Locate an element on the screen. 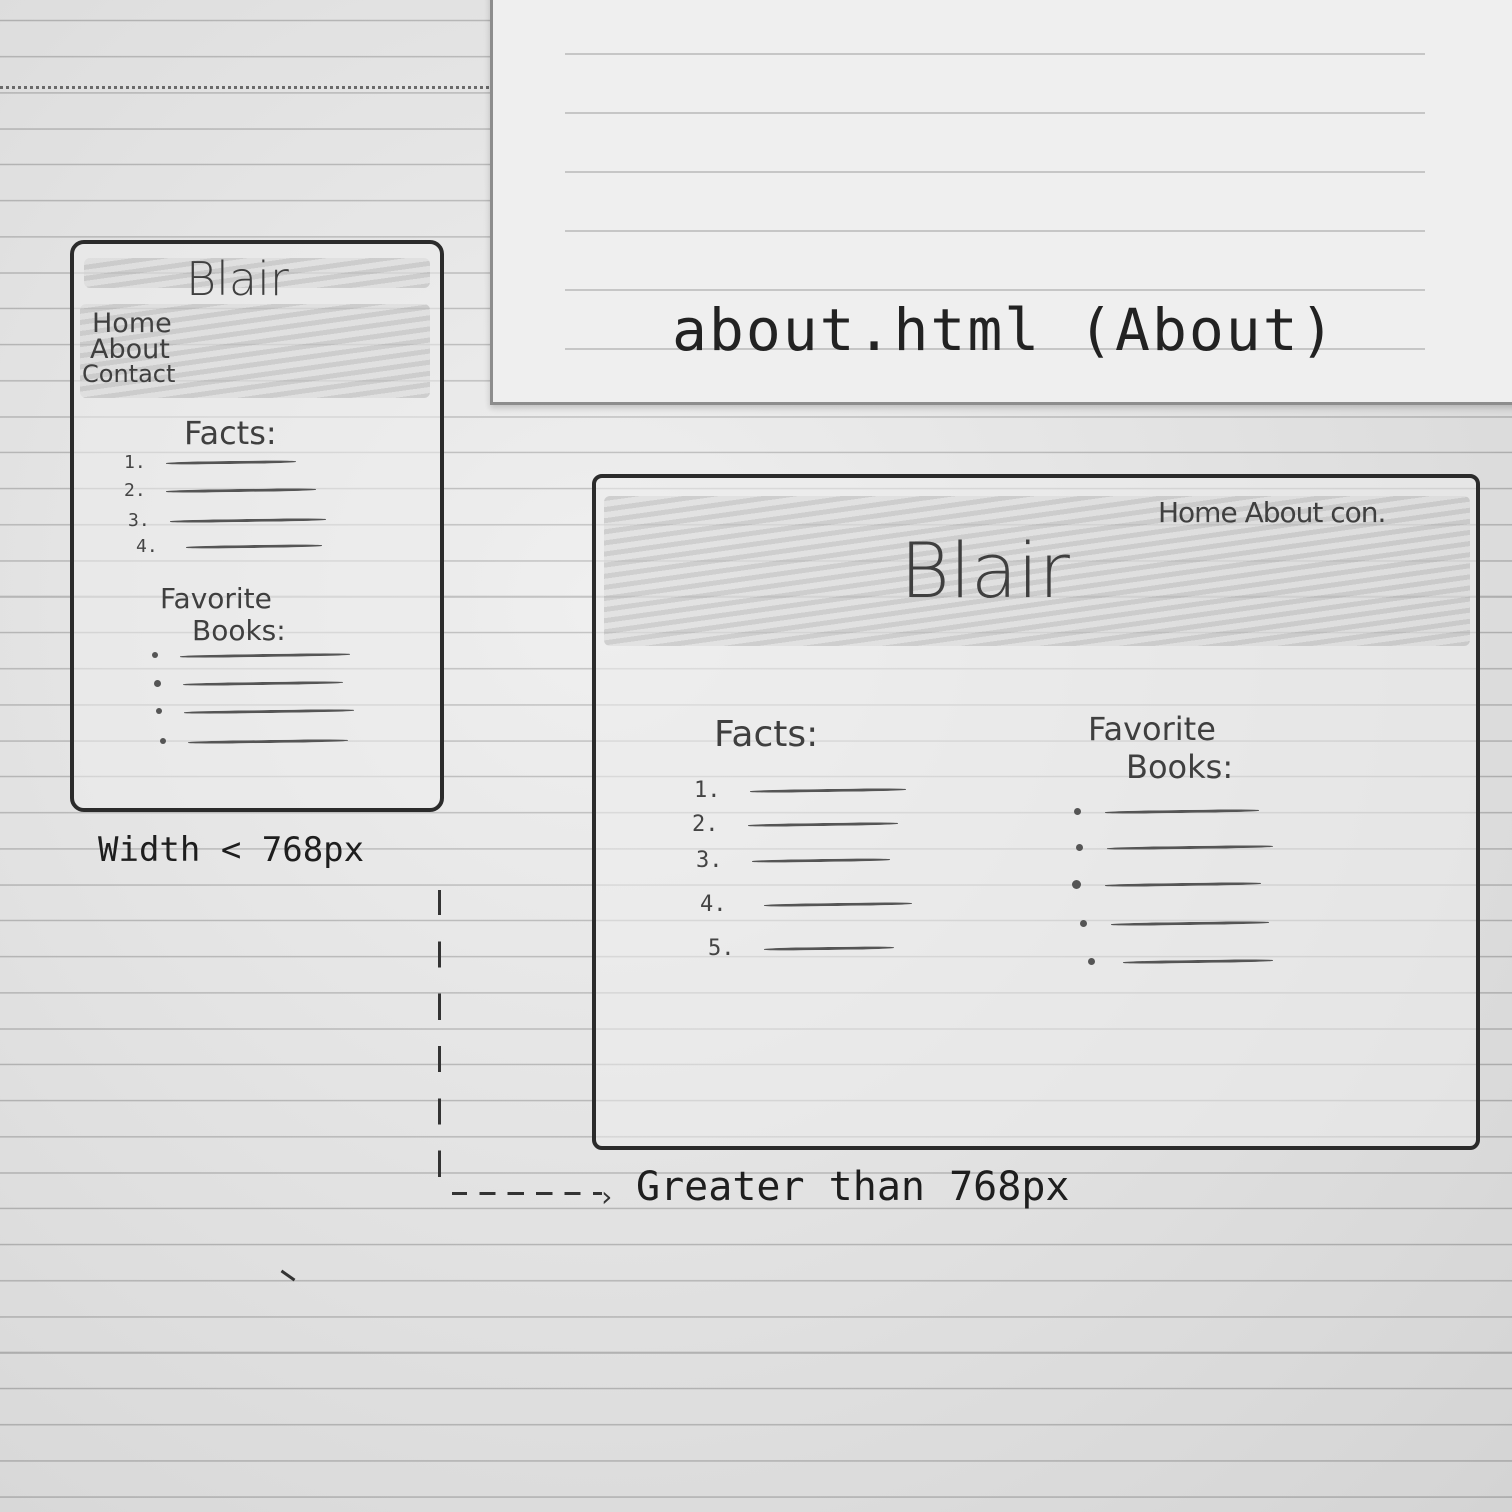 The height and width of the screenshot is (1512, 1512). perforation-line is located at coordinates (247, 87).